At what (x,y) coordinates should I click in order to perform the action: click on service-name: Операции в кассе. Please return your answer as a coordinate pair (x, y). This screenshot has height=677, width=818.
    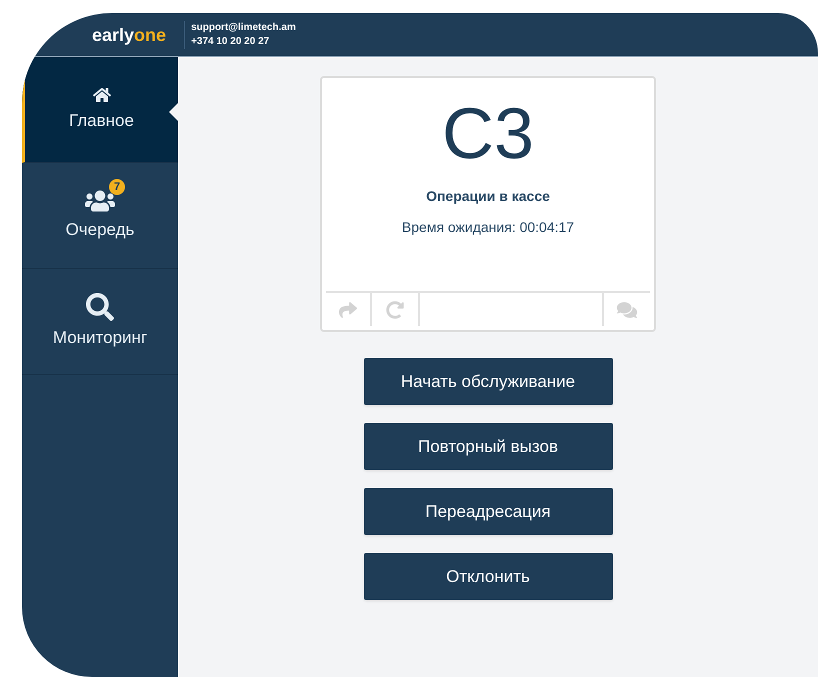
    Looking at the image, I should click on (488, 196).